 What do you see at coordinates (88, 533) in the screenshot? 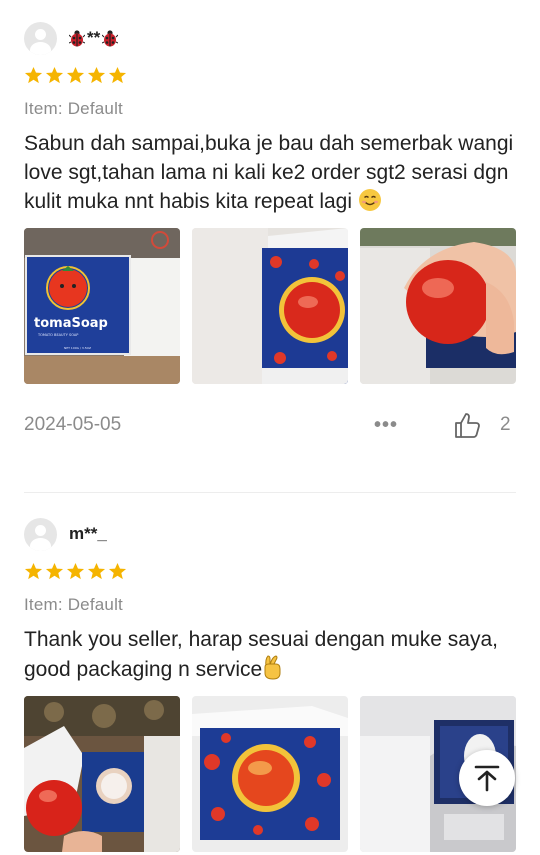
I see `reviewer-name: m**_` at bounding box center [88, 533].